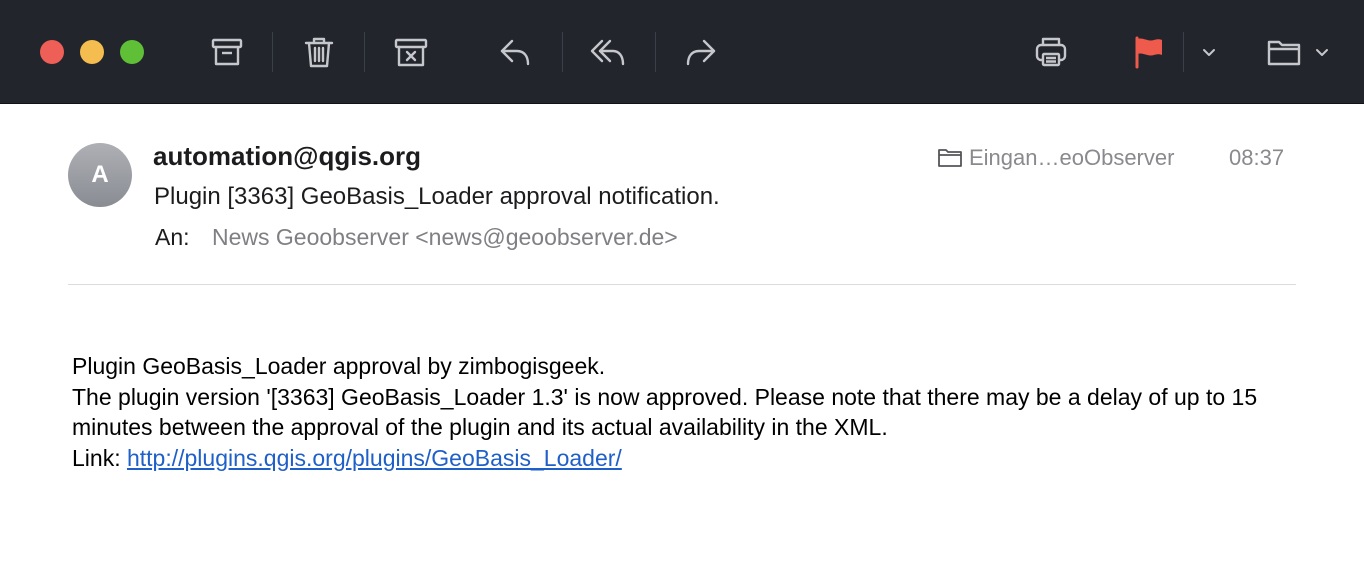 The height and width of the screenshot is (588, 1364). What do you see at coordinates (52, 52) in the screenshot?
I see `close-window-button` at bounding box center [52, 52].